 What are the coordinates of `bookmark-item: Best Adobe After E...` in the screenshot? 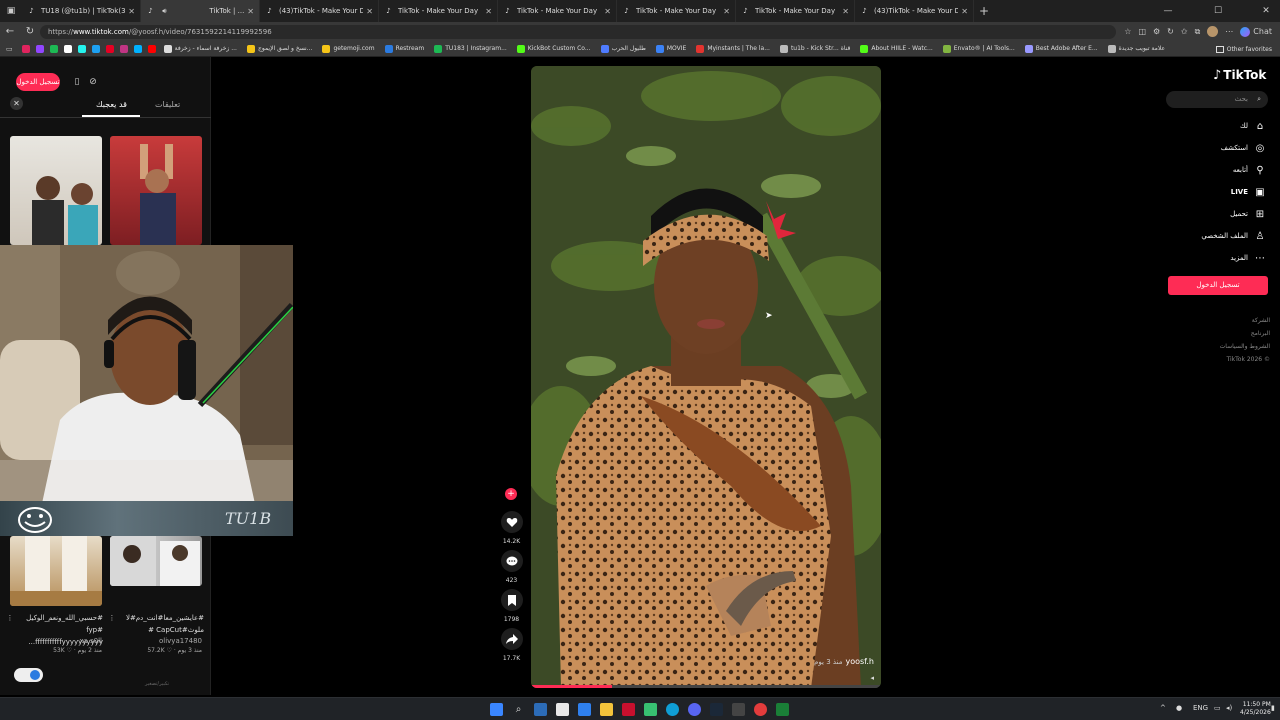 It's located at (1061, 49).